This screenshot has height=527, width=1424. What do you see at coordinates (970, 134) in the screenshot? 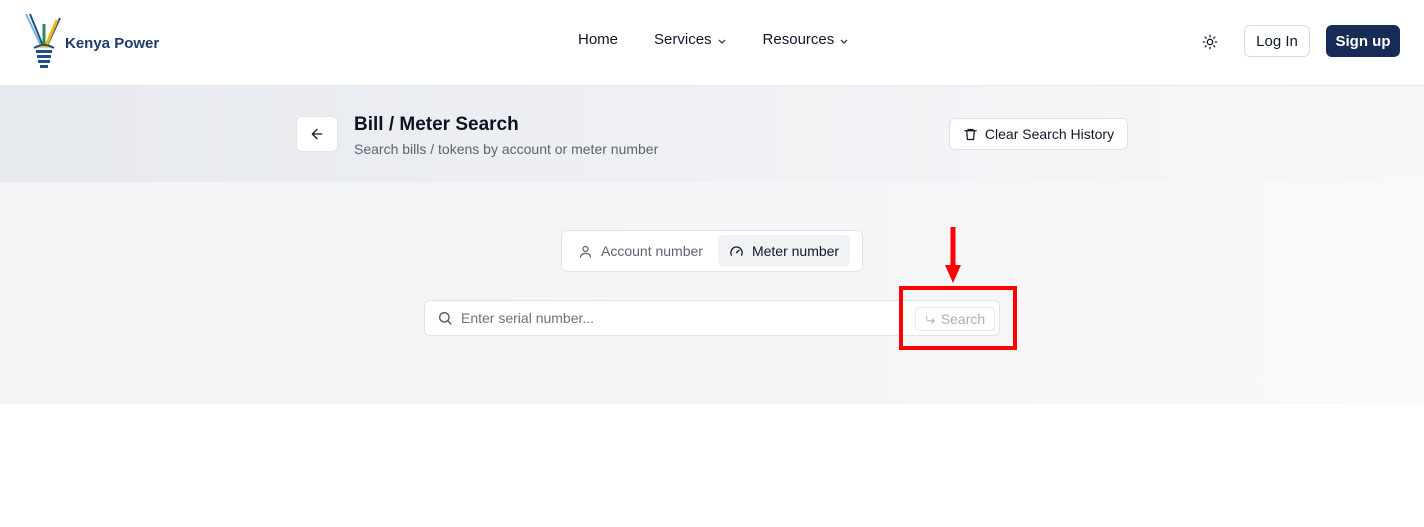
I see `trash-icon` at bounding box center [970, 134].